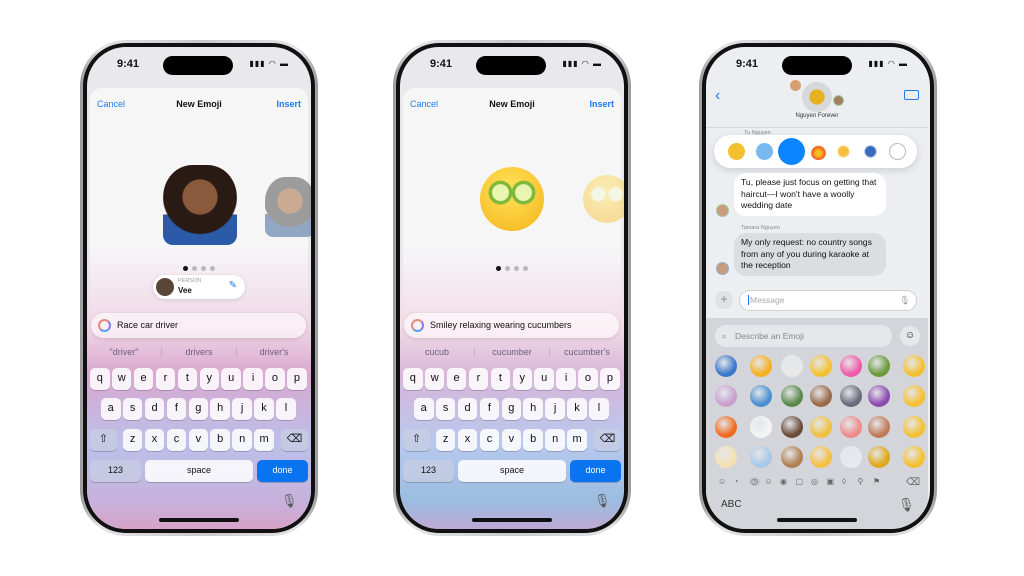  Describe the element at coordinates (176, 440) in the screenshot. I see `key-c: c` at that location.